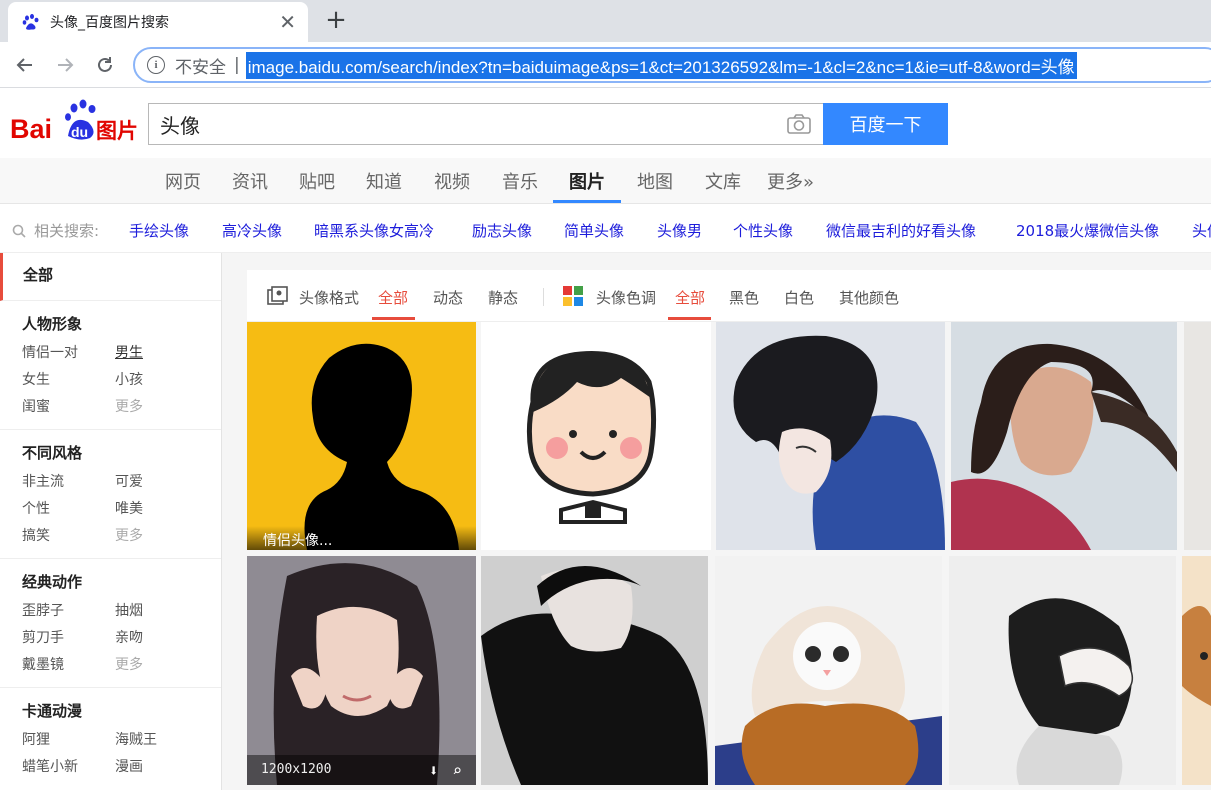 The width and height of the screenshot is (1211, 790). Describe the element at coordinates (473, 124) in the screenshot. I see `search-query: 头像` at that location.